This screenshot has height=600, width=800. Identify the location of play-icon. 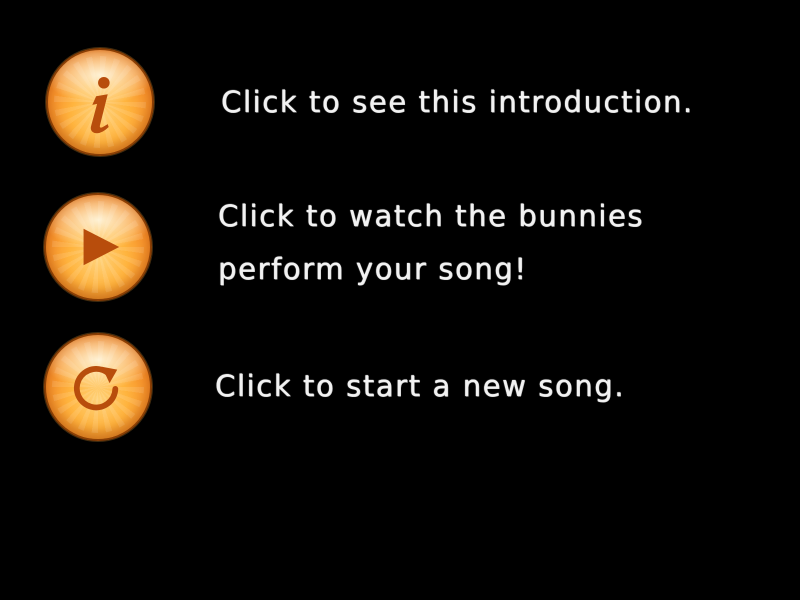
(101, 247).